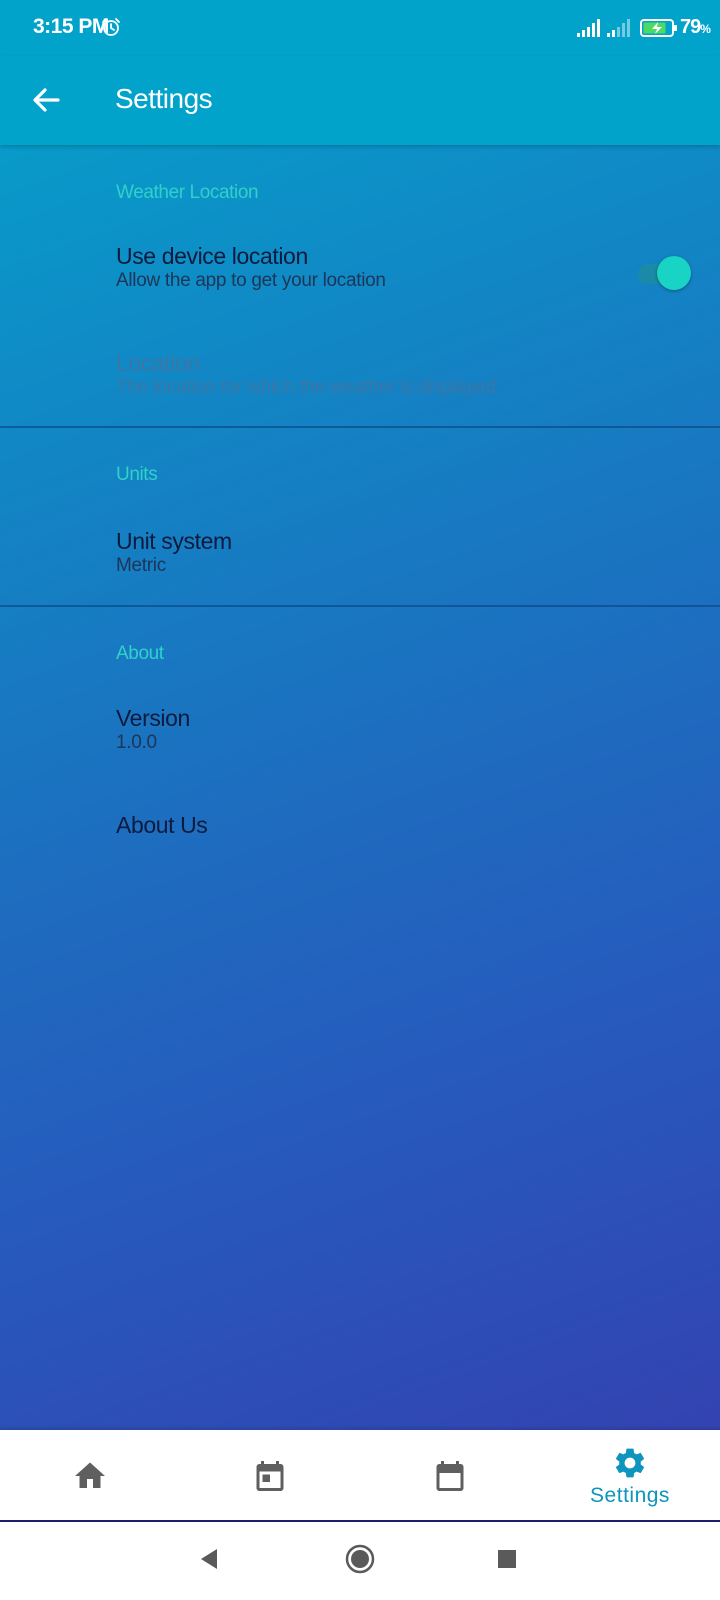 This screenshot has height=1600, width=720. Describe the element at coordinates (588, 28) in the screenshot. I see `signal-strength-icon` at that location.